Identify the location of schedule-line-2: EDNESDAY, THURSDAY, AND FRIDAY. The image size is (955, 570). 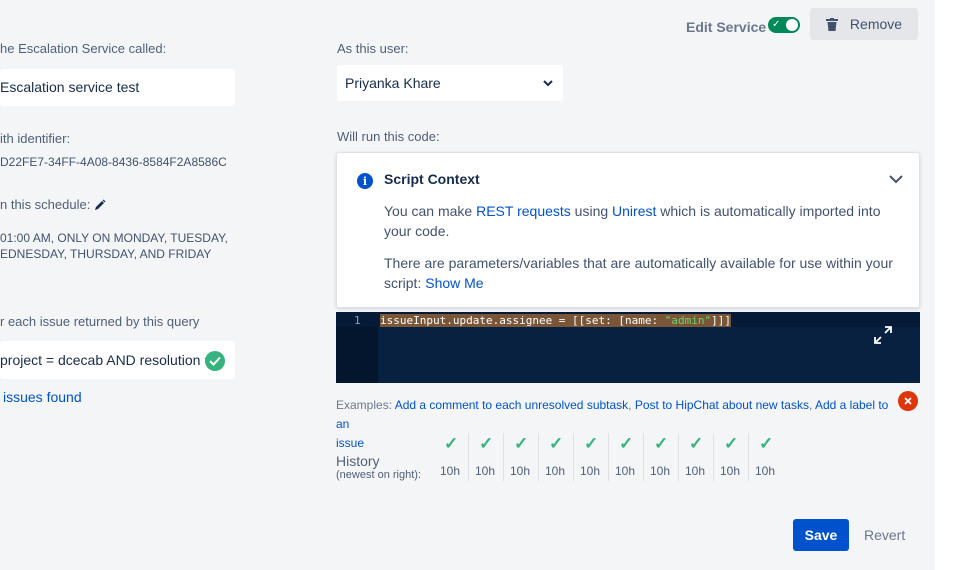
(106, 254).